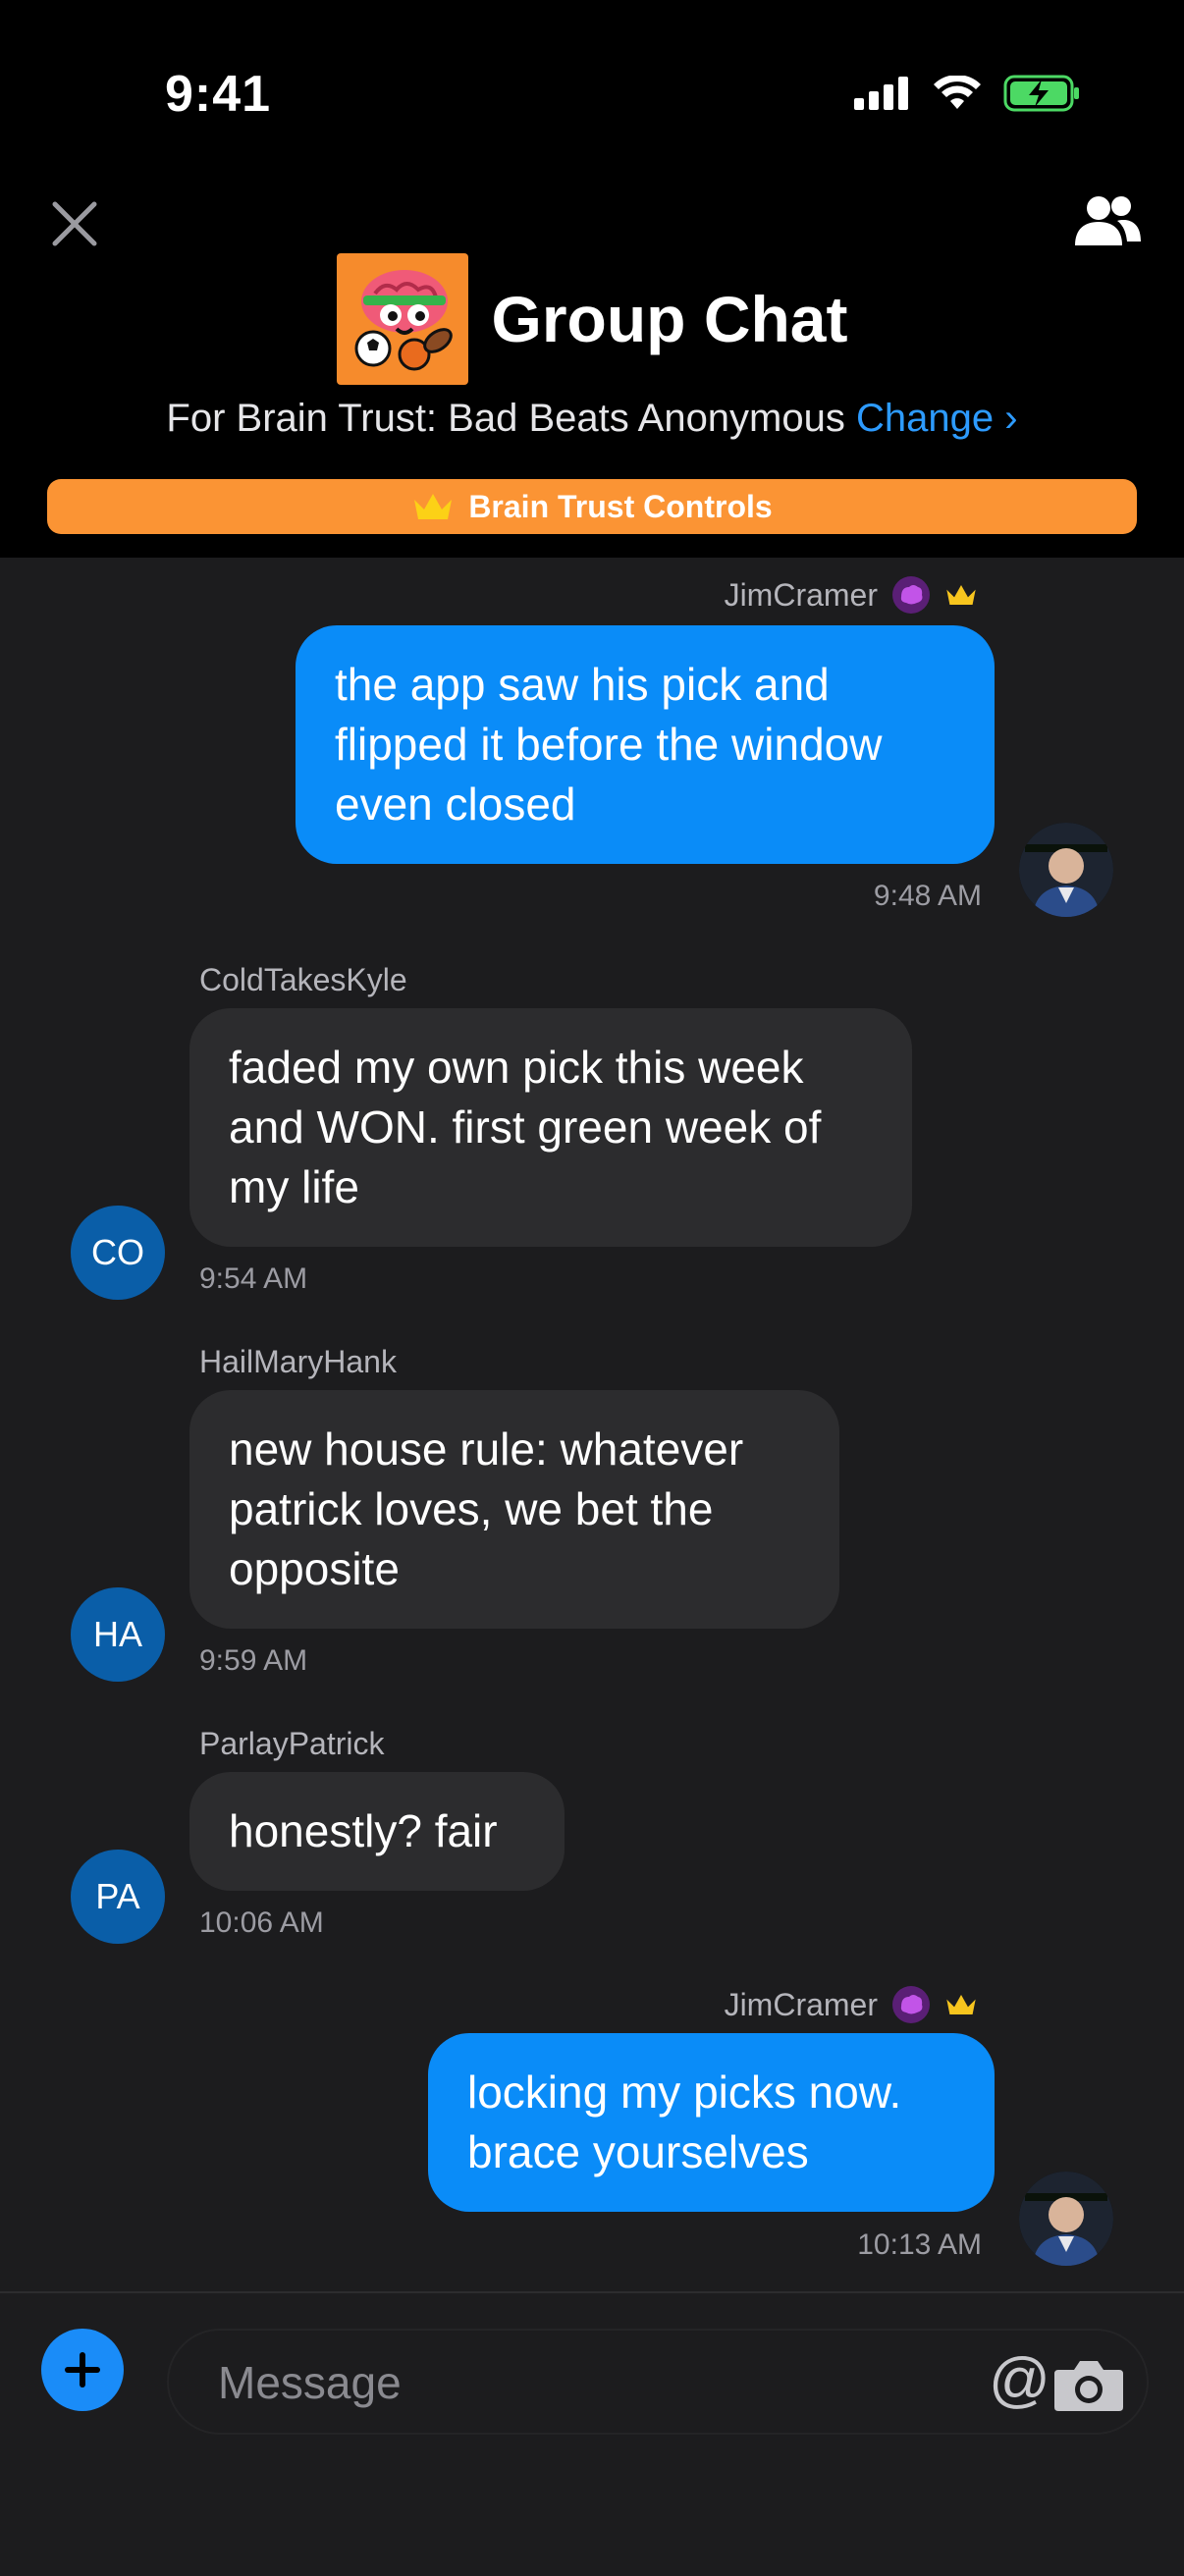  What do you see at coordinates (927, 896) in the screenshot?
I see `message-timestamp: 9:48 AM` at bounding box center [927, 896].